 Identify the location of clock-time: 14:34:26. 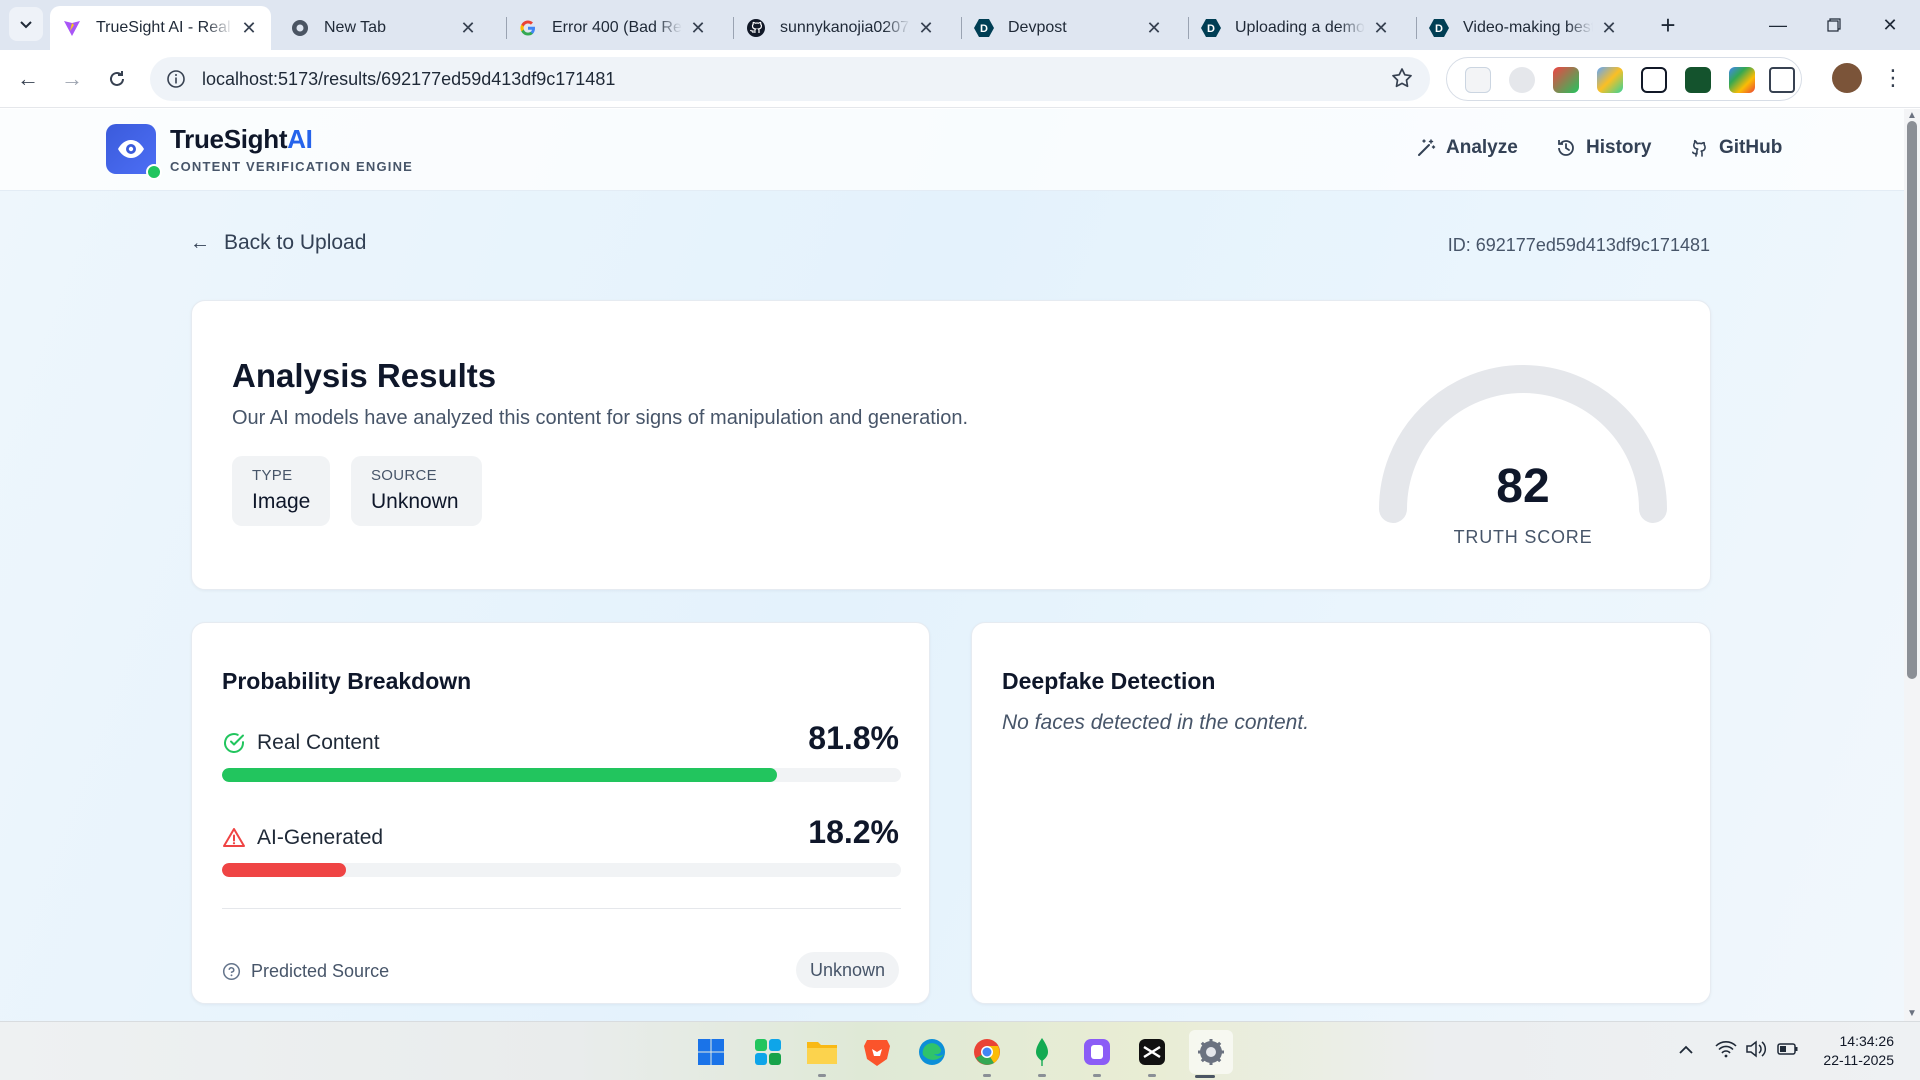
(1867, 1041).